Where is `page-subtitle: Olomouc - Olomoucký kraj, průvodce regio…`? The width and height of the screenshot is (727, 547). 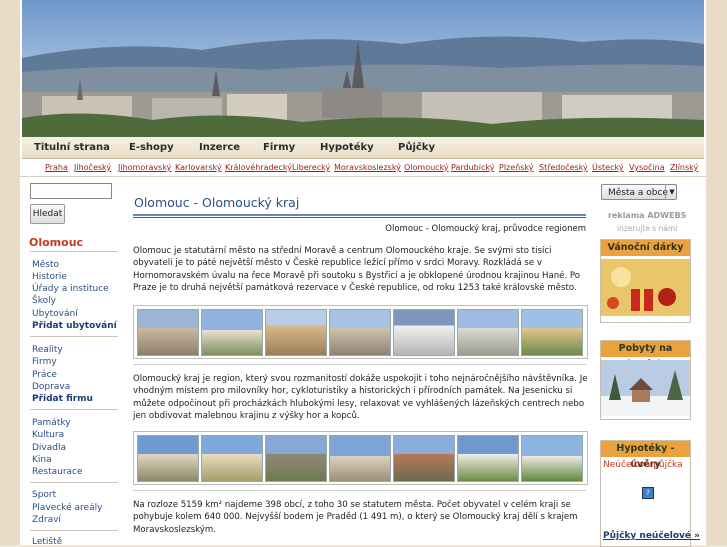
page-subtitle: Olomouc - Olomoucký kraj, průvodce regio… is located at coordinates (485, 229).